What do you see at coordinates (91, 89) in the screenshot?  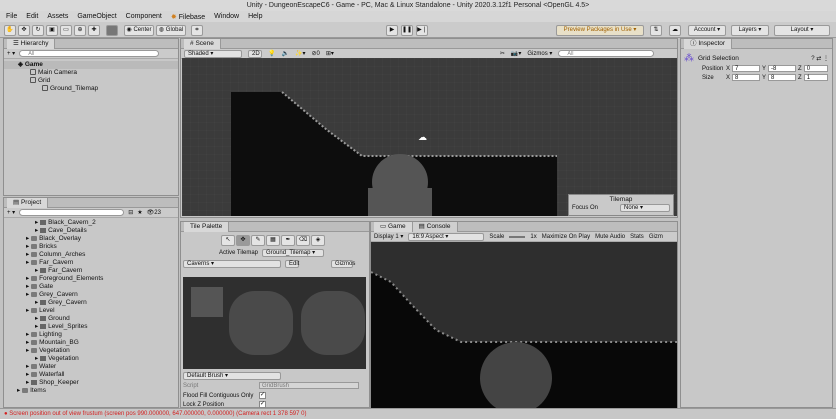 I see `hierarchy-item-ground-tilemap: Ground_Tilemap` at bounding box center [91, 89].